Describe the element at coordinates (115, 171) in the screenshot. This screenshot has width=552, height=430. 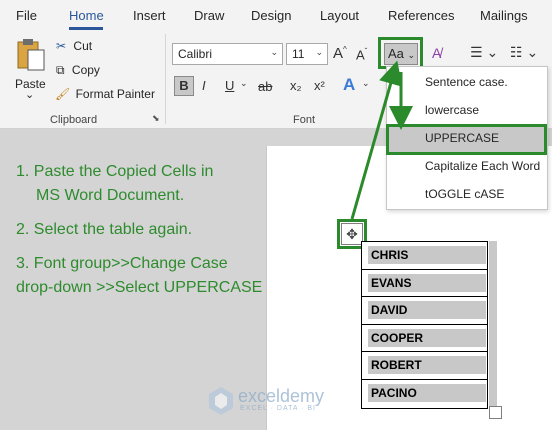
I see `step-1-line-1: 1. Paste the Copied Cells in` at that location.